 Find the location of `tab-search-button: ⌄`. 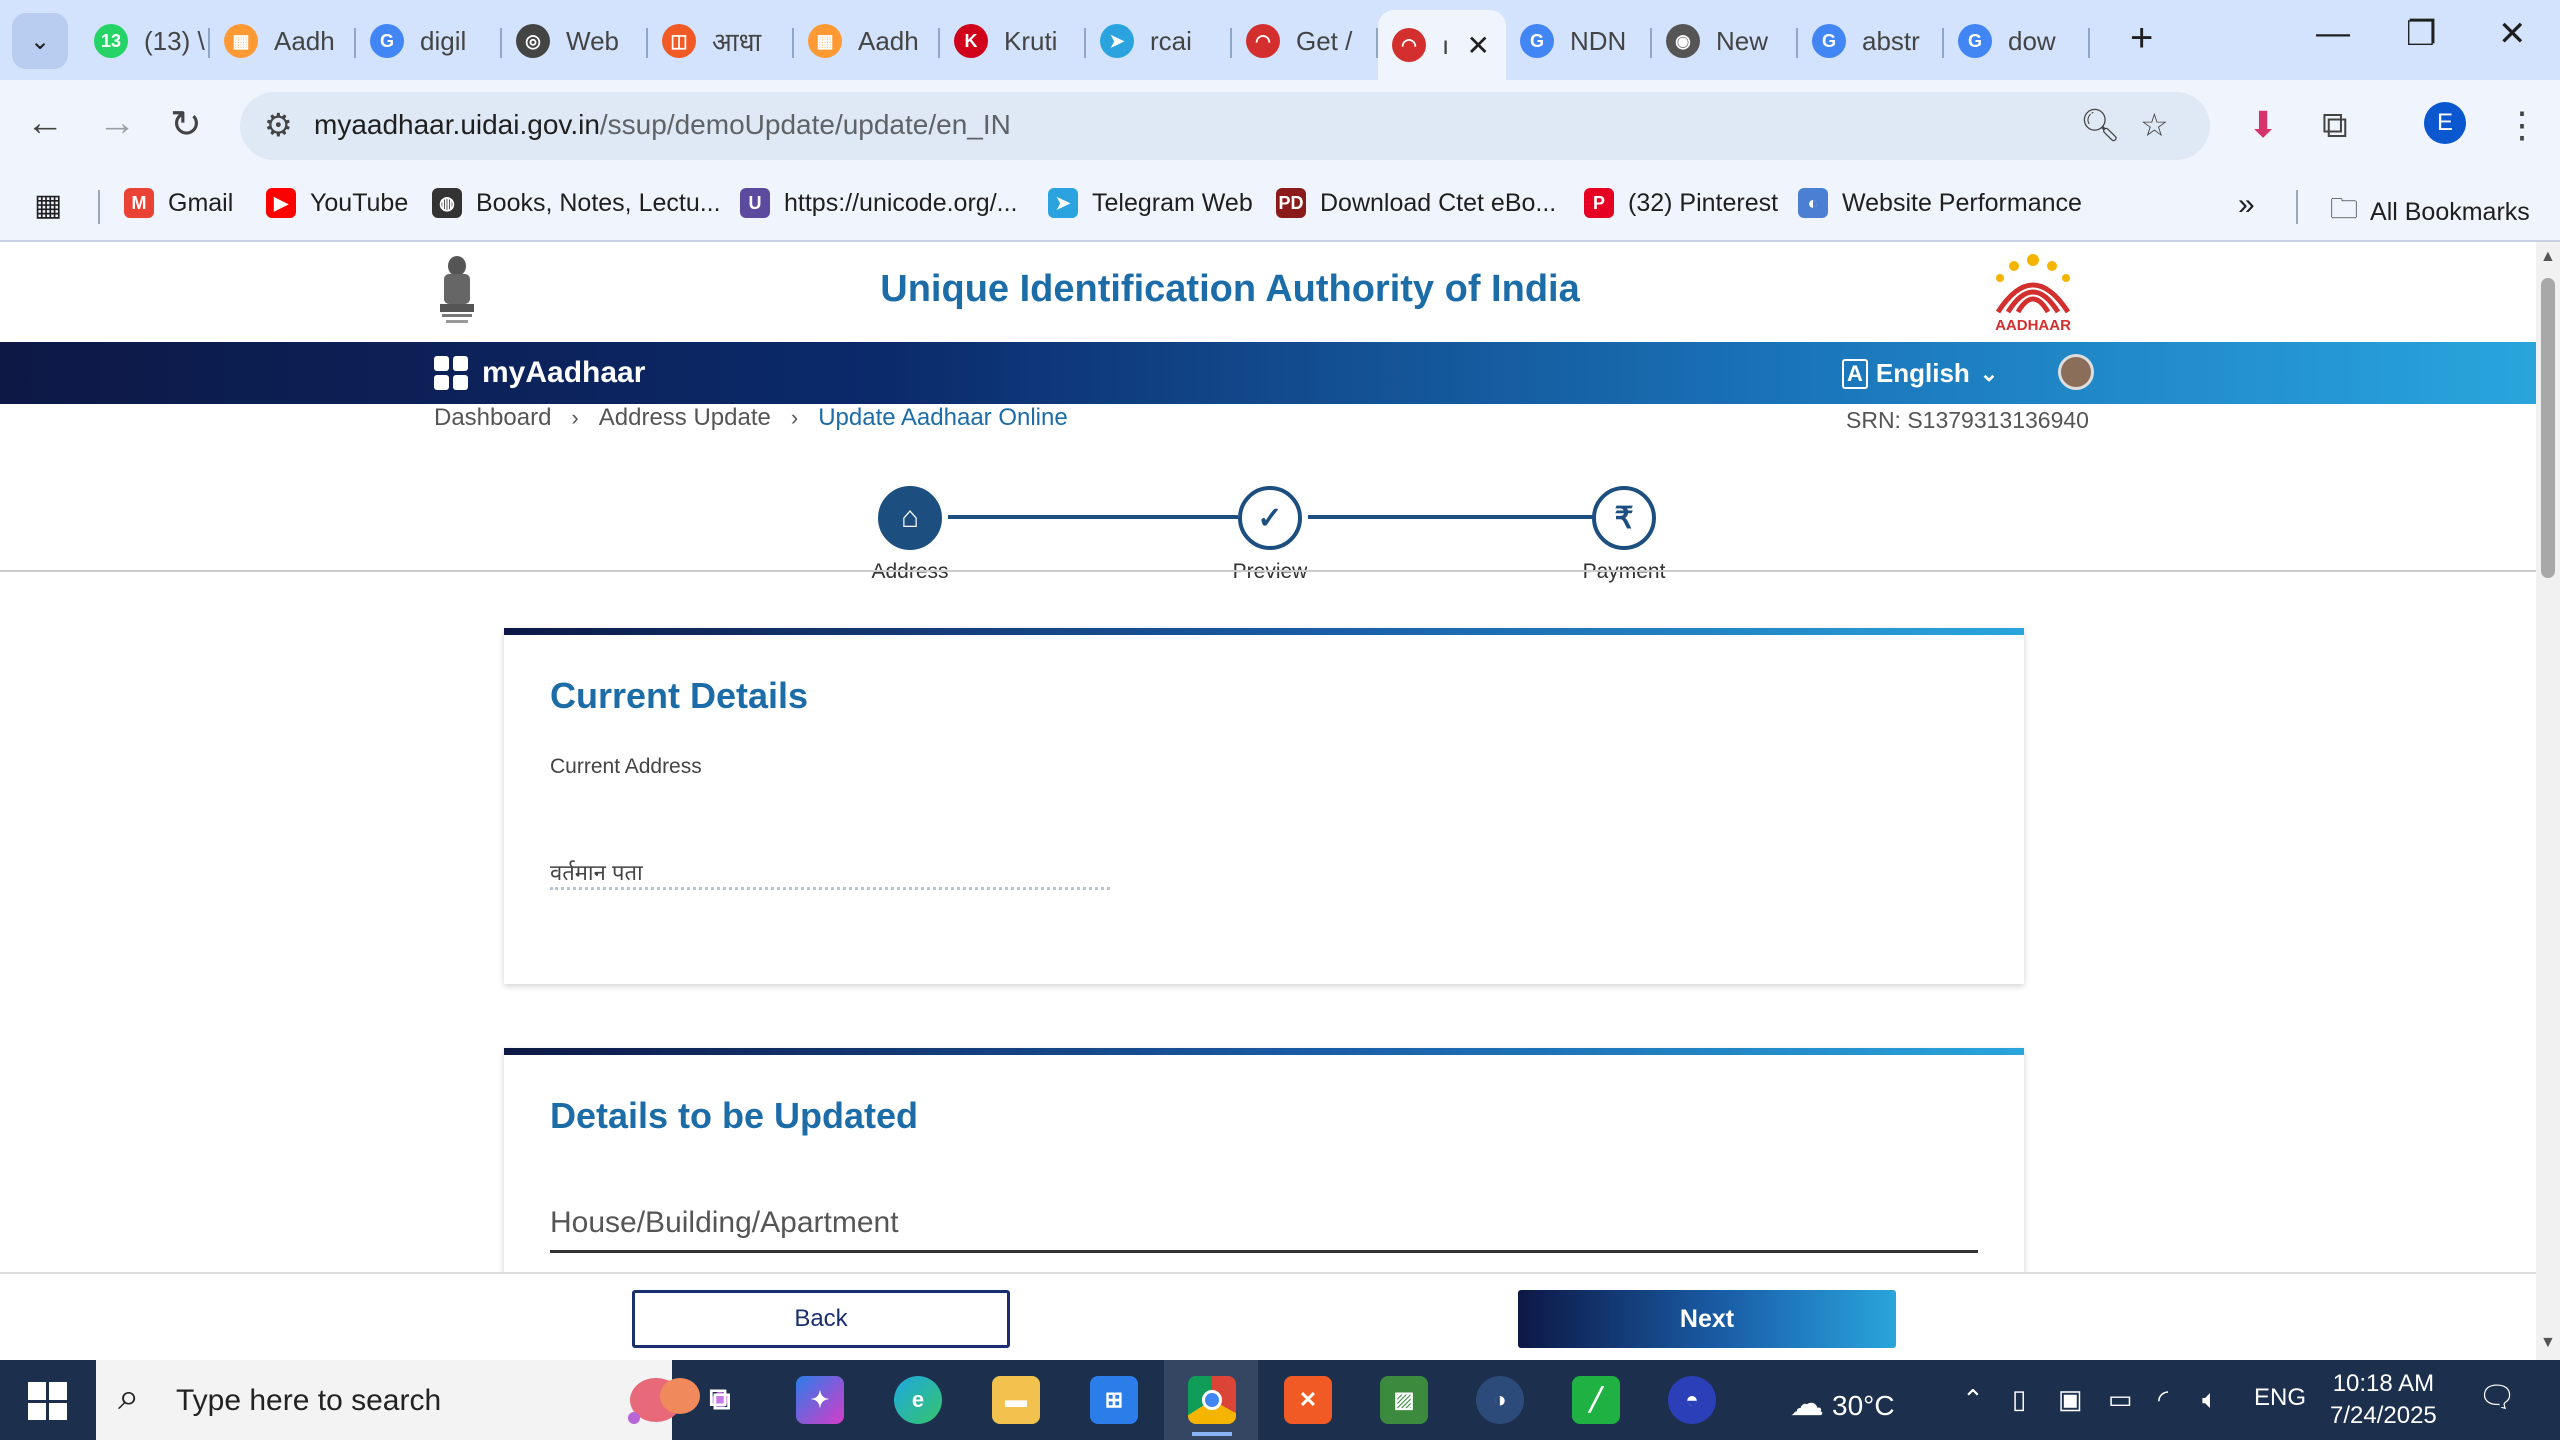

tab-search-button: ⌄ is located at coordinates (40, 41).